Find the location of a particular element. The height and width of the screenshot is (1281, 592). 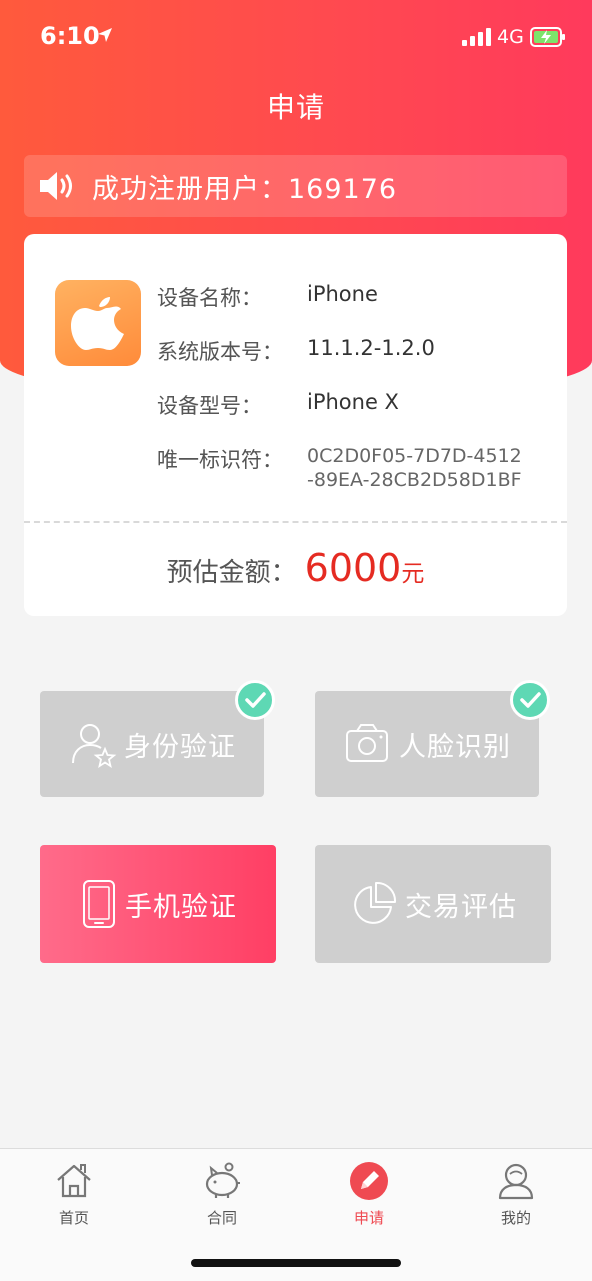

pie-chart-icon is located at coordinates (375, 902).